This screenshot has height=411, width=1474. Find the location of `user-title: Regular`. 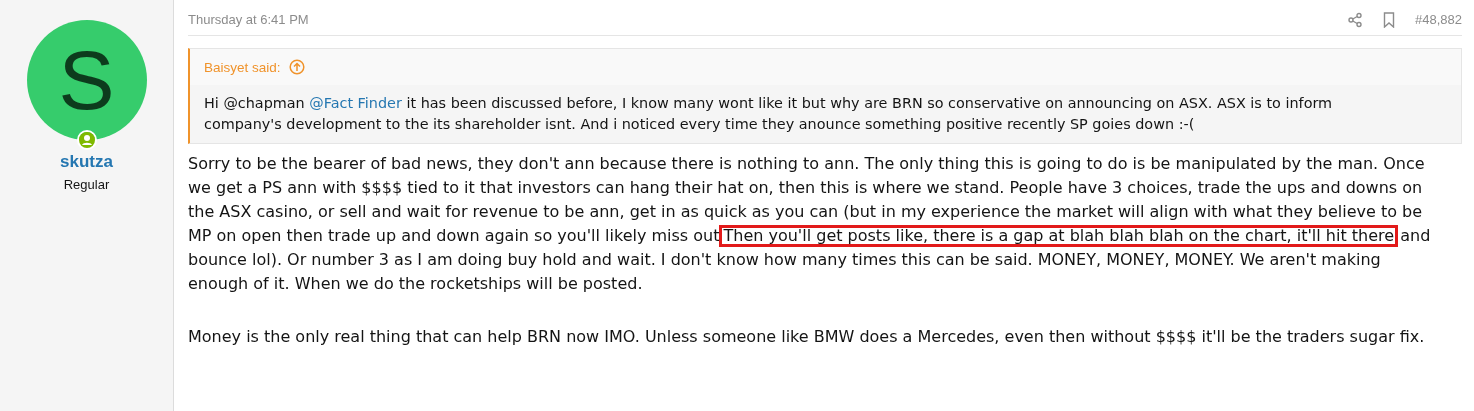

user-title: Regular is located at coordinates (86, 184).